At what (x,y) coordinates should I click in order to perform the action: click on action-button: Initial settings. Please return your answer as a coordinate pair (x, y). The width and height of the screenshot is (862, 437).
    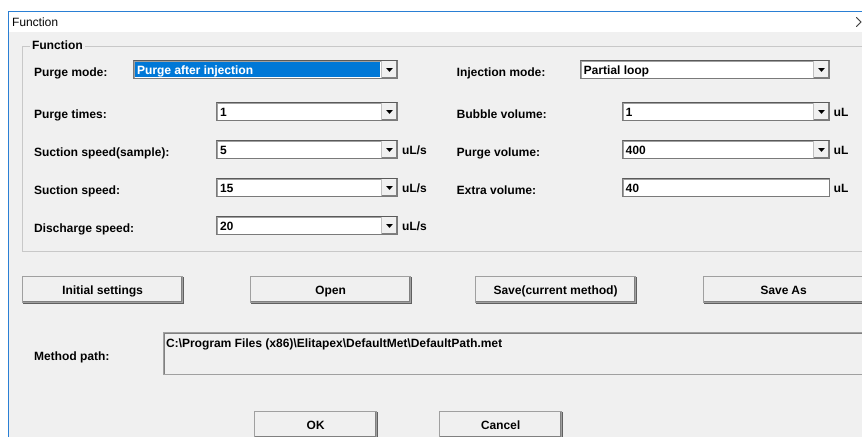
    Looking at the image, I should click on (102, 289).